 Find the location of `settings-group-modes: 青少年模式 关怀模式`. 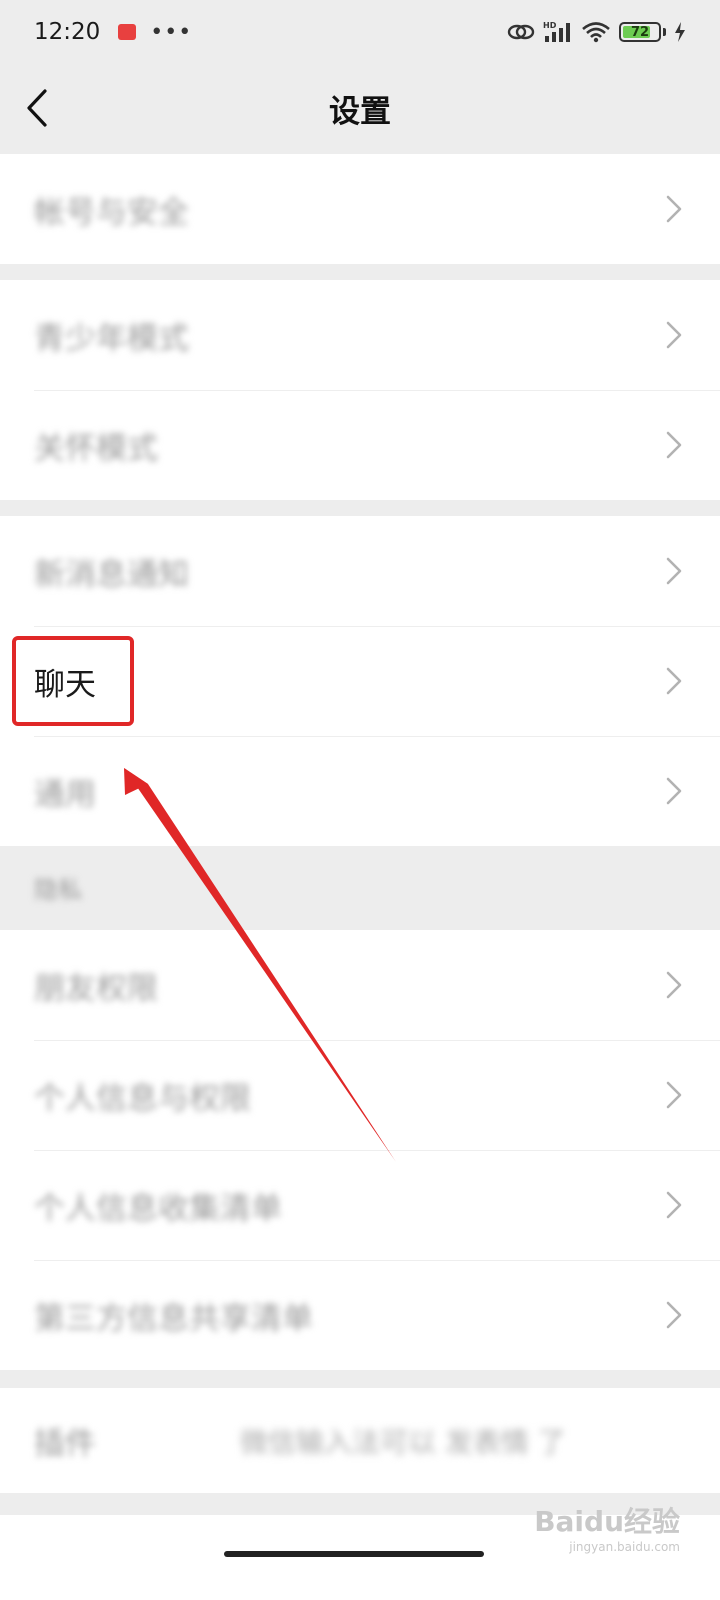

settings-group-modes: 青少年模式 关怀模式 is located at coordinates (360, 390).